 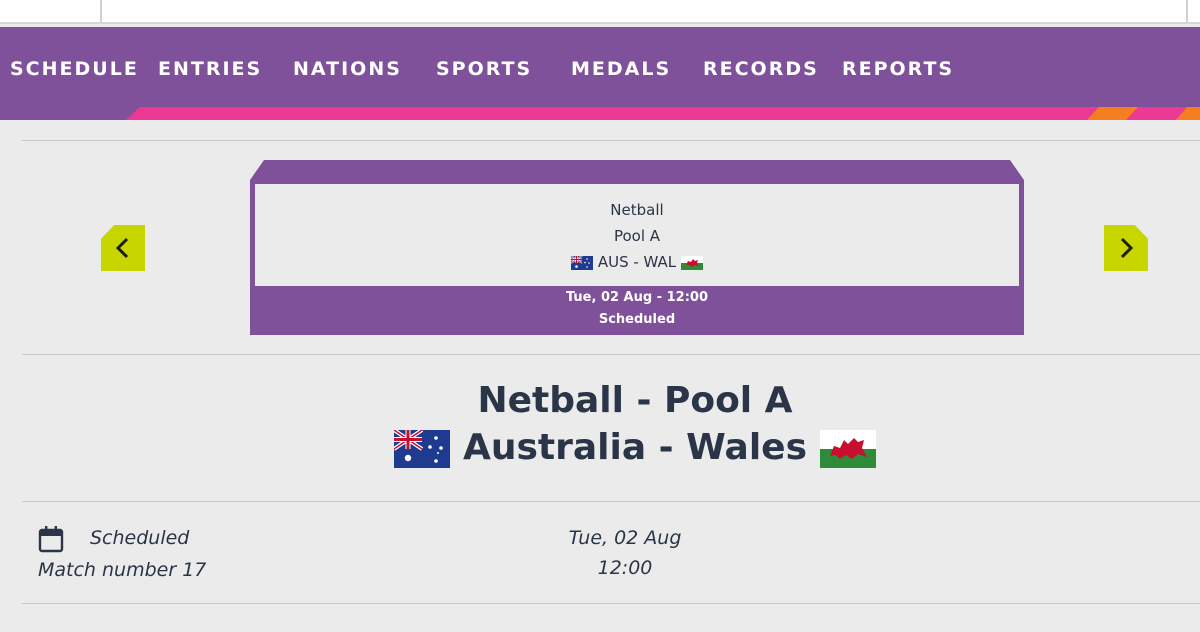 I want to click on nav-entries: Entries, so click(x=210, y=69).